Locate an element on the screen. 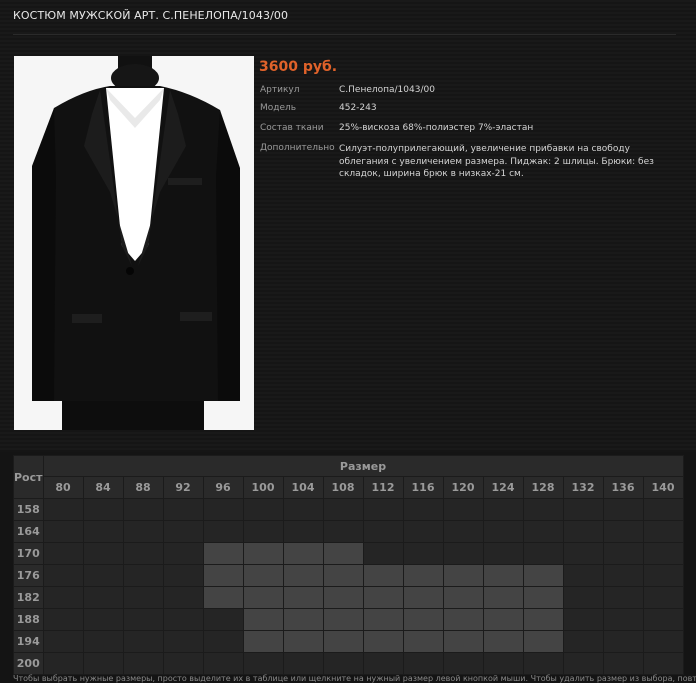 The width and height of the screenshot is (696, 683). size-col-header: 100 is located at coordinates (263, 487).